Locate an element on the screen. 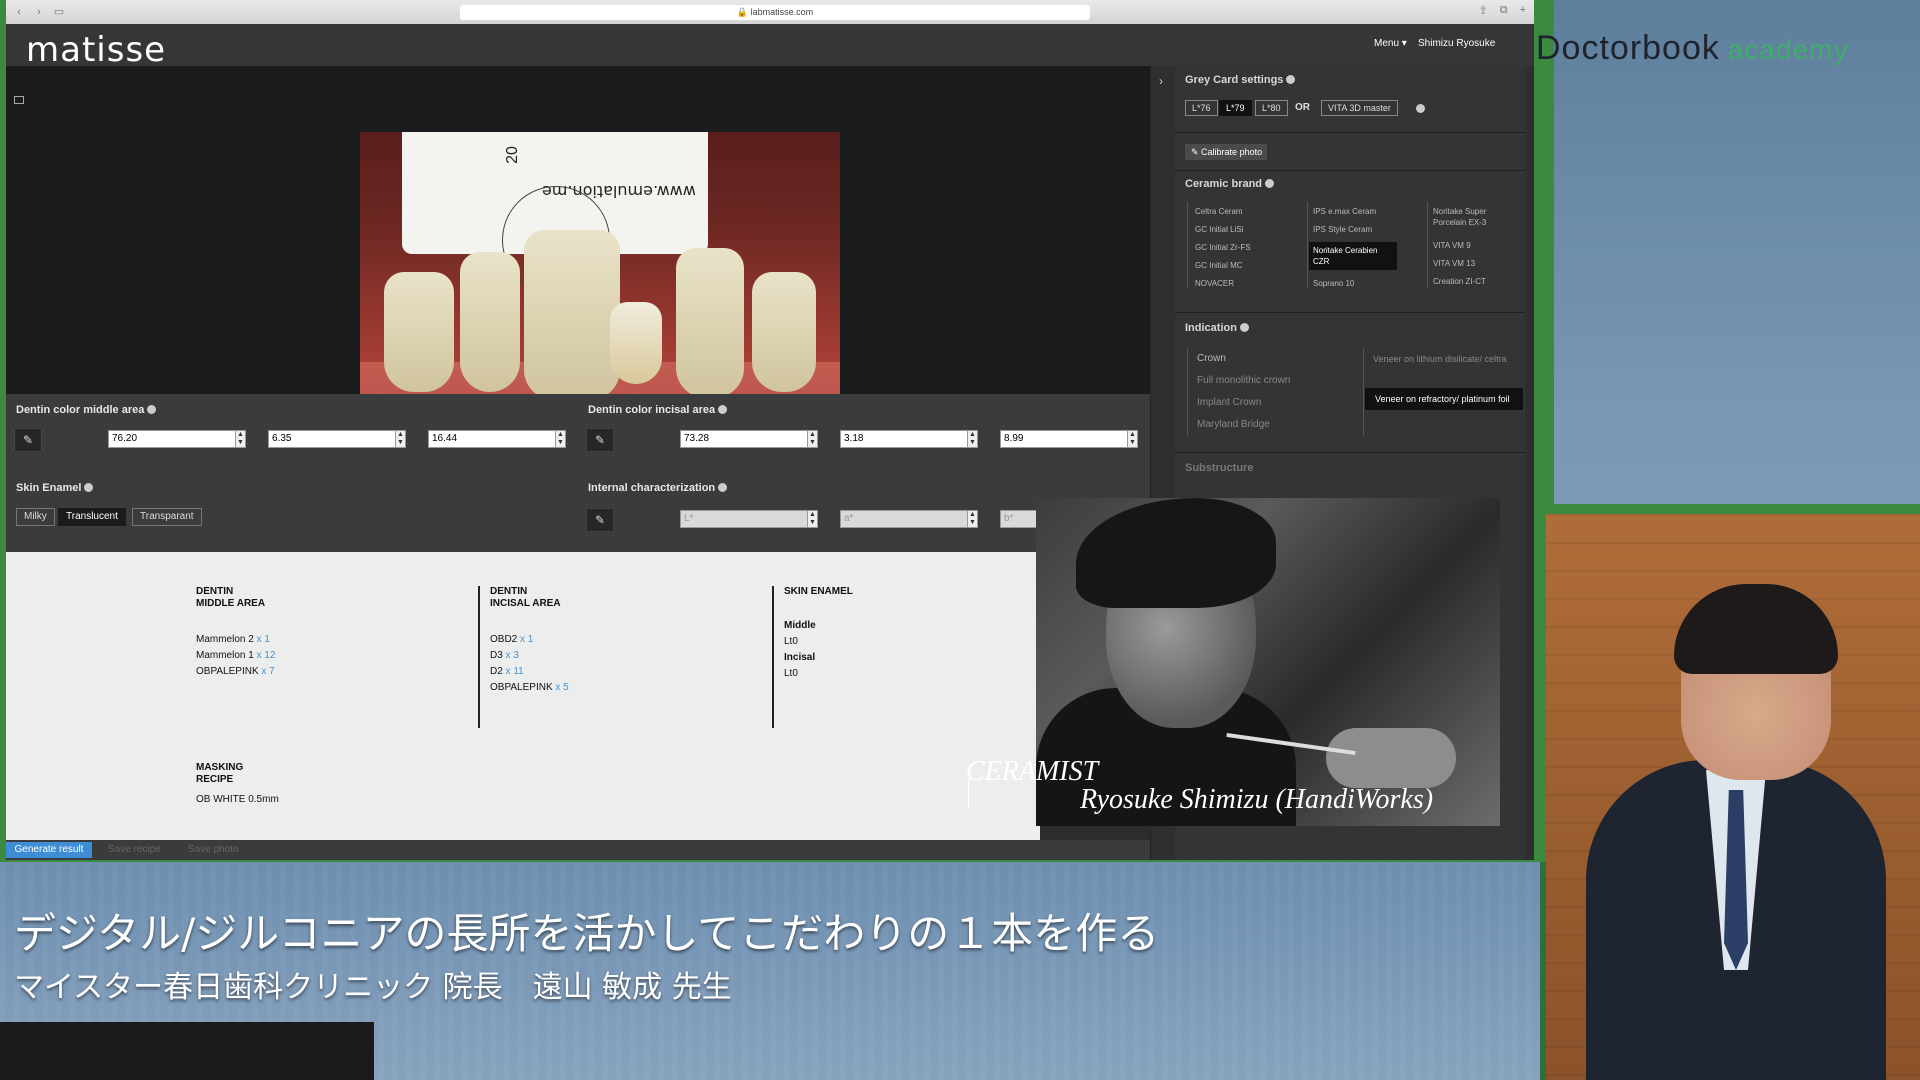 The height and width of the screenshot is (1080, 1920). brand-item-selected: Noritake Cerabien CZR is located at coordinates (1353, 256).